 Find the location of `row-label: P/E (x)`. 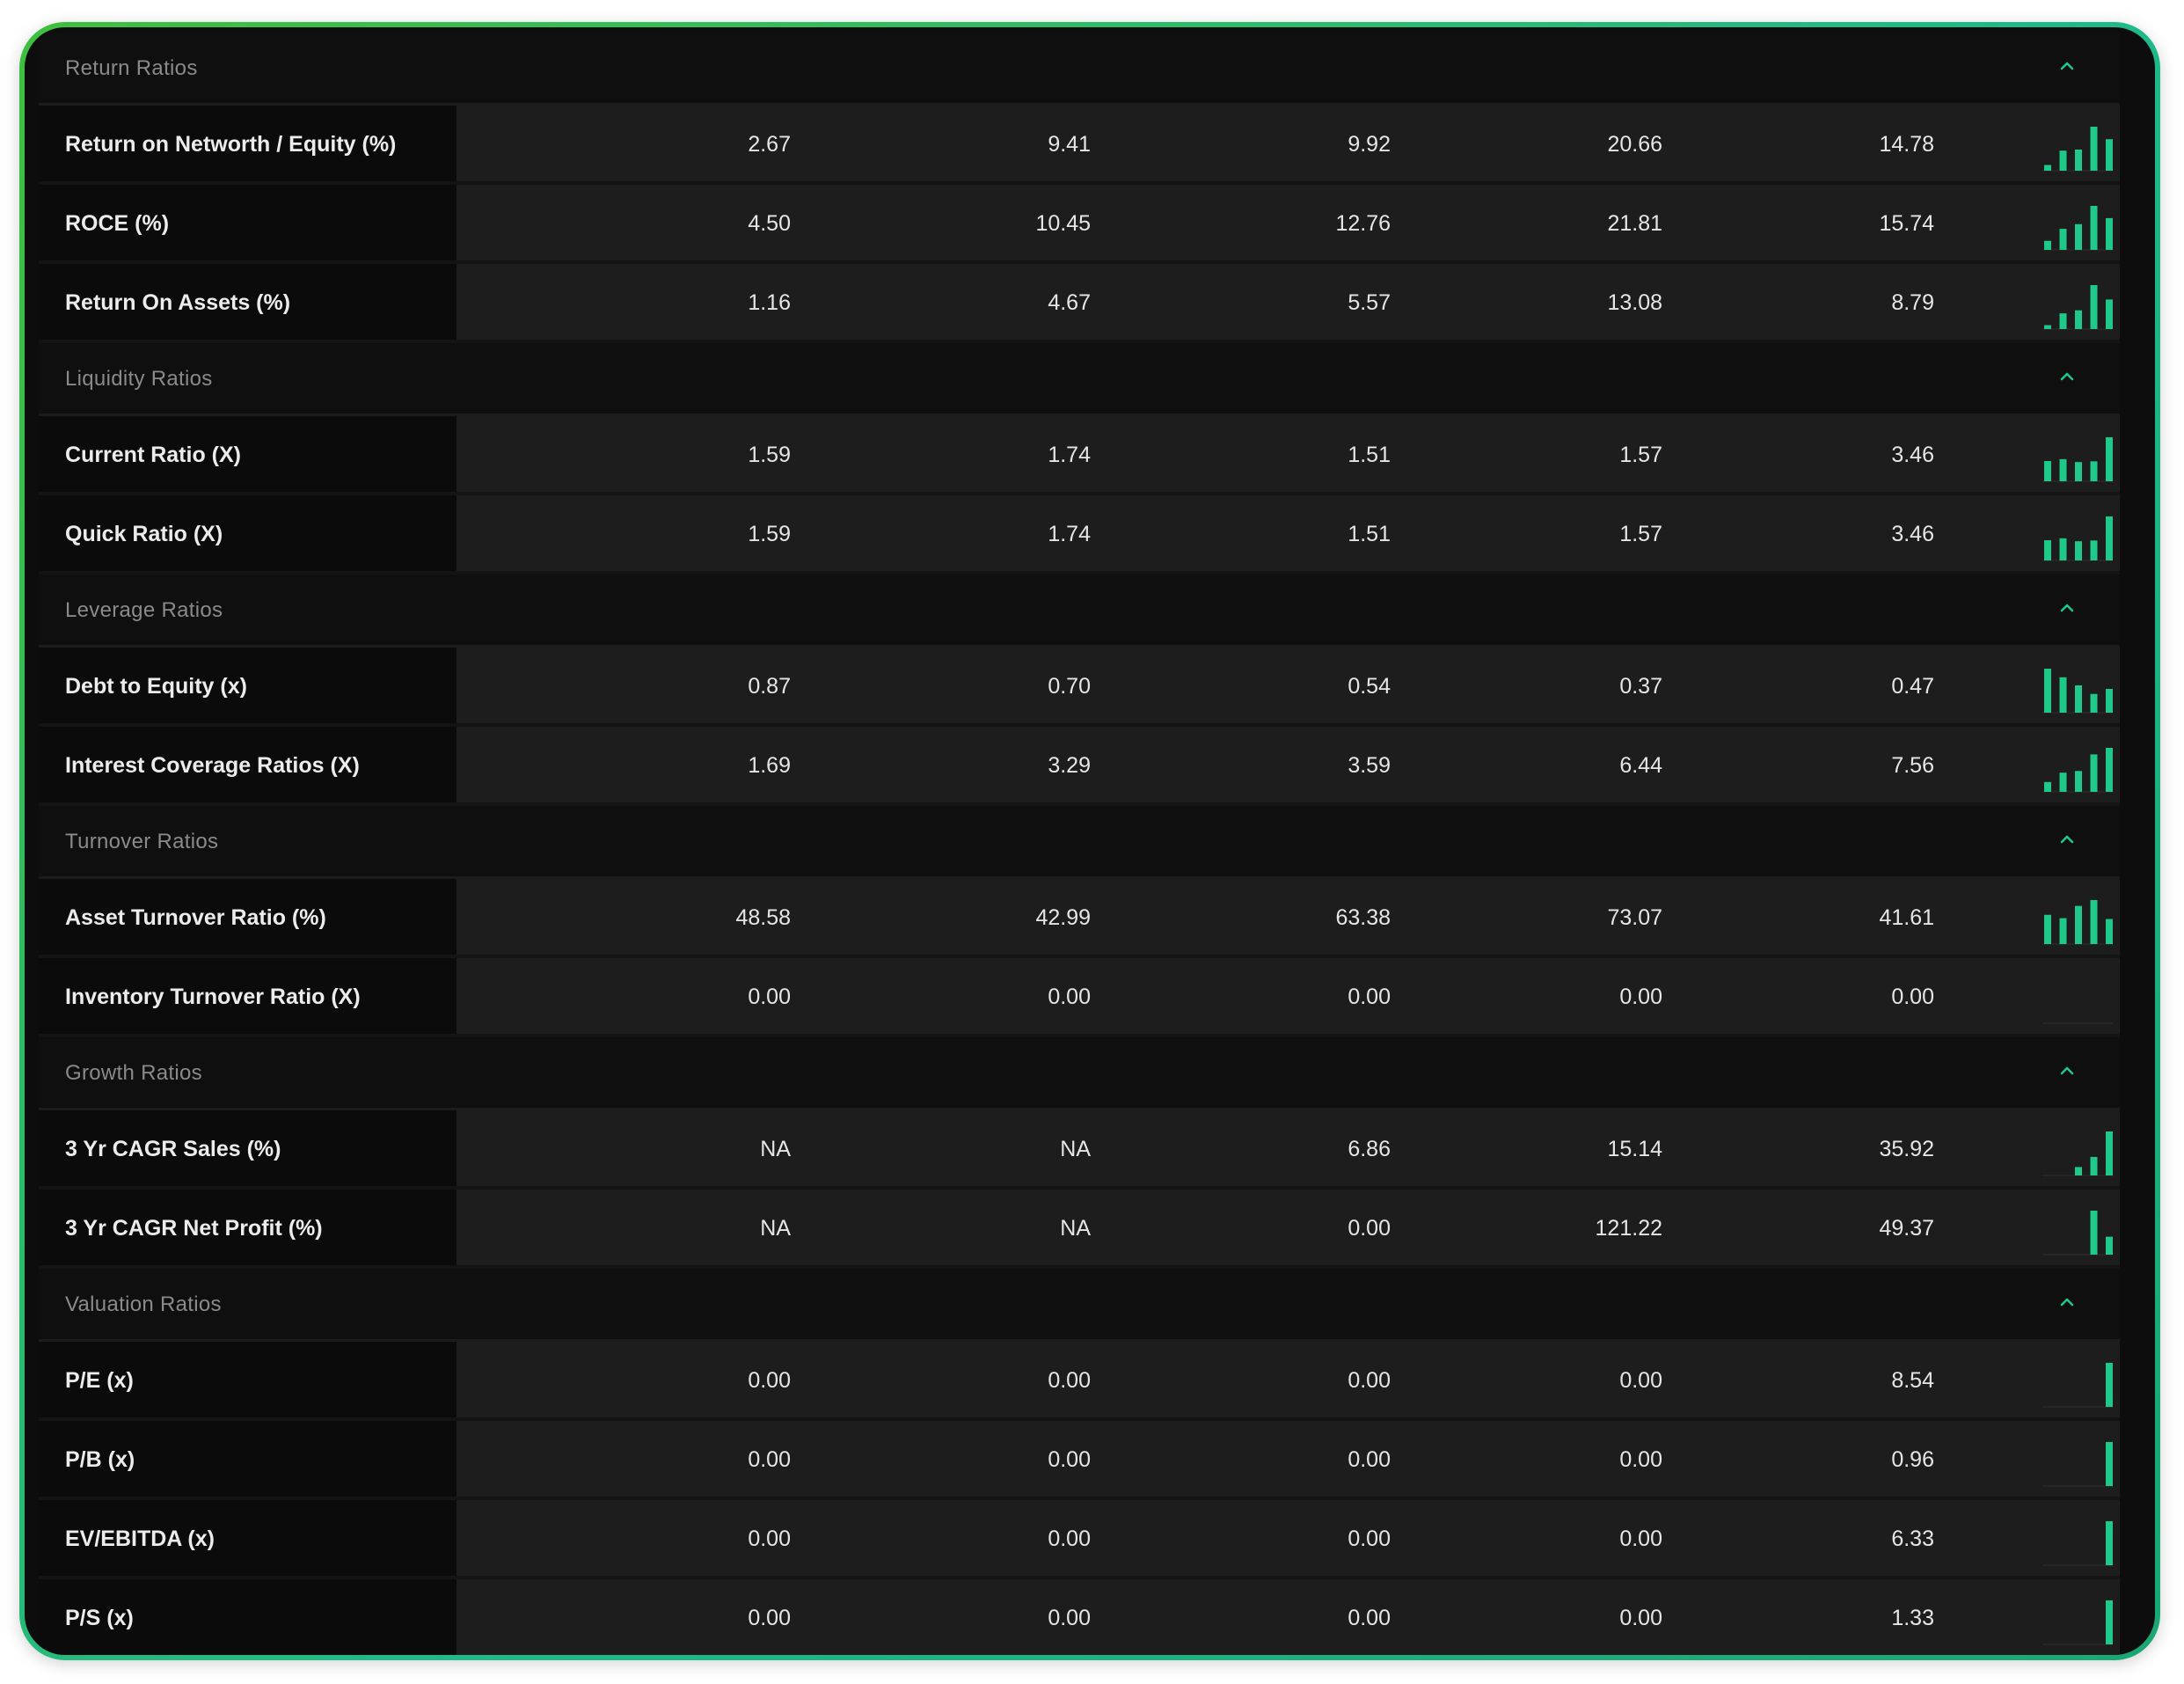

row-label: P/E (x) is located at coordinates (99, 1380).